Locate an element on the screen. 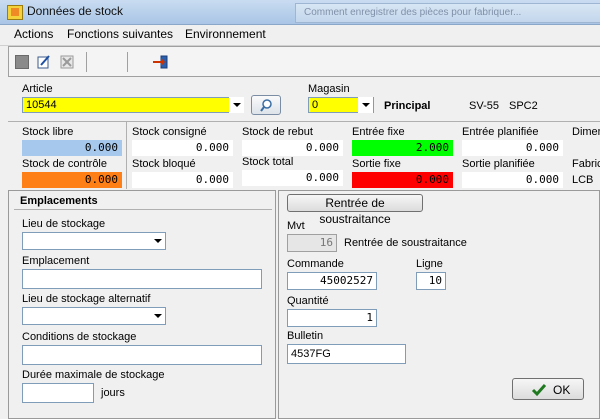 The height and width of the screenshot is (419, 600). principal-label: Principal is located at coordinates (407, 106).